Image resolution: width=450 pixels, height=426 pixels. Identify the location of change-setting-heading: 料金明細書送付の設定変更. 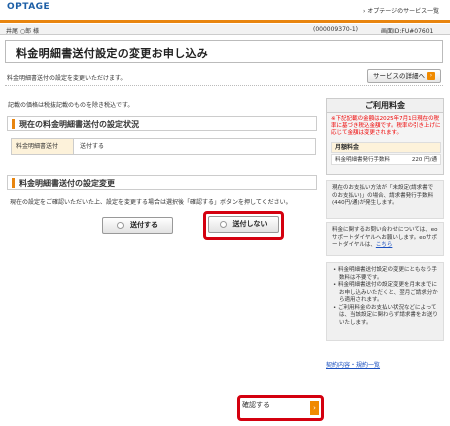
(162, 182).